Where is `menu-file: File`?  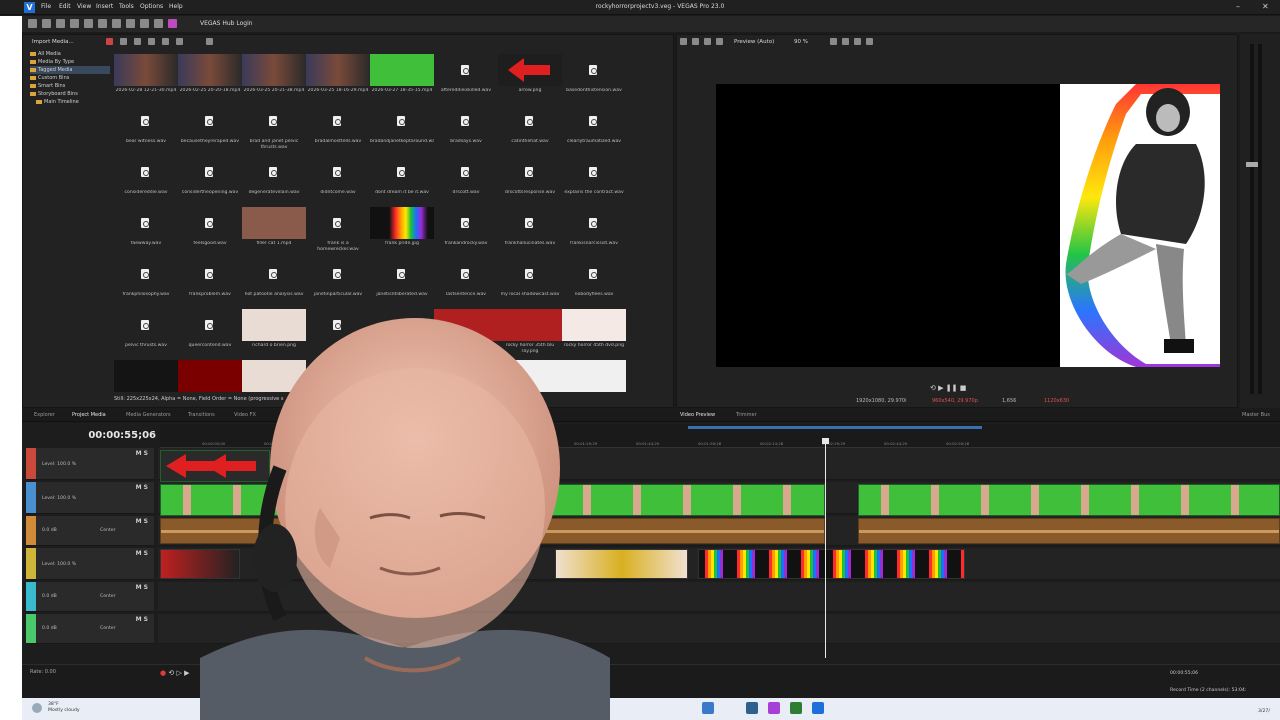 menu-file: File is located at coordinates (46, 6).